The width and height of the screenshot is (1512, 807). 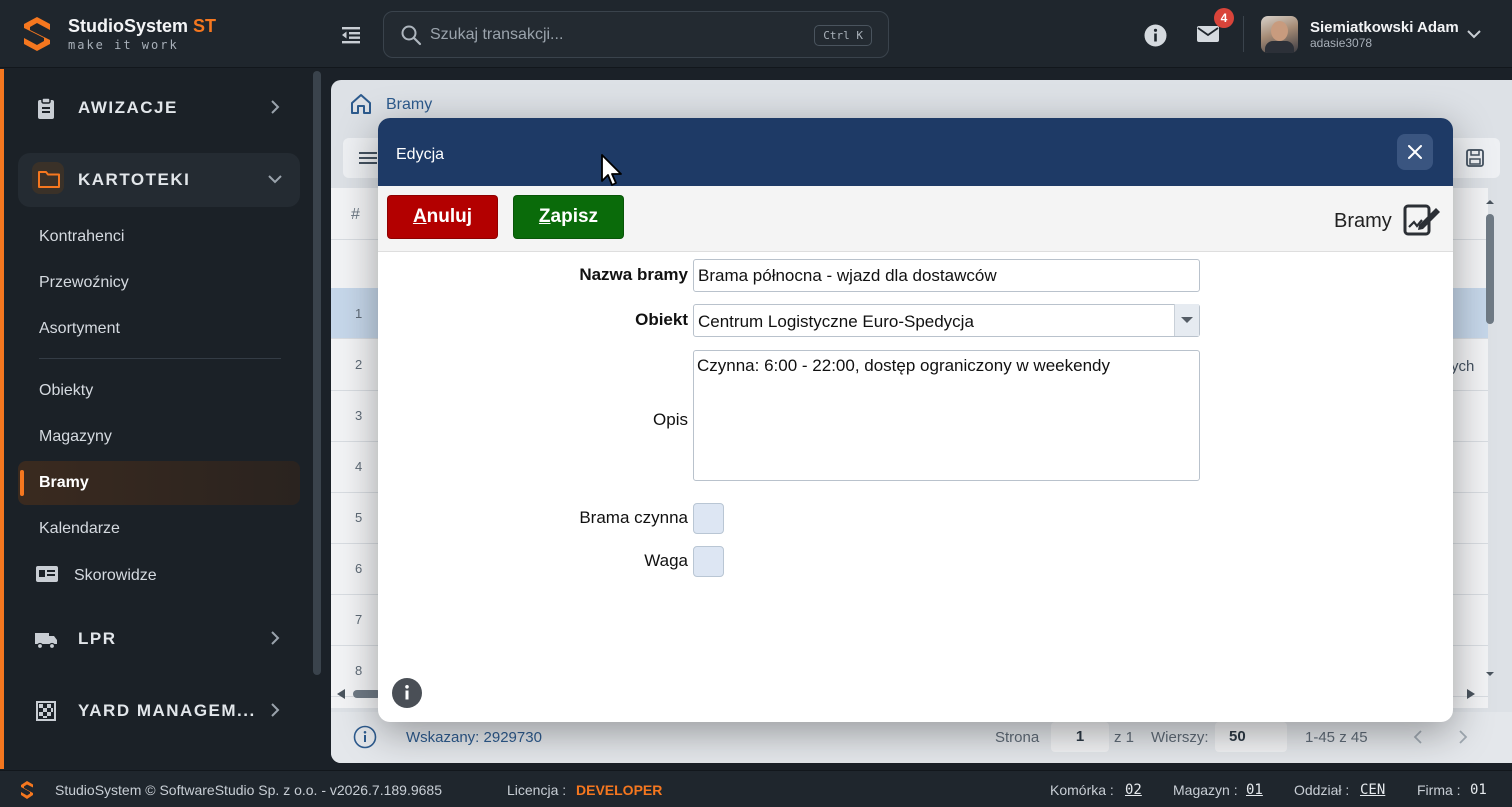 What do you see at coordinates (359, 313) in the screenshot?
I see `row-number: 1` at bounding box center [359, 313].